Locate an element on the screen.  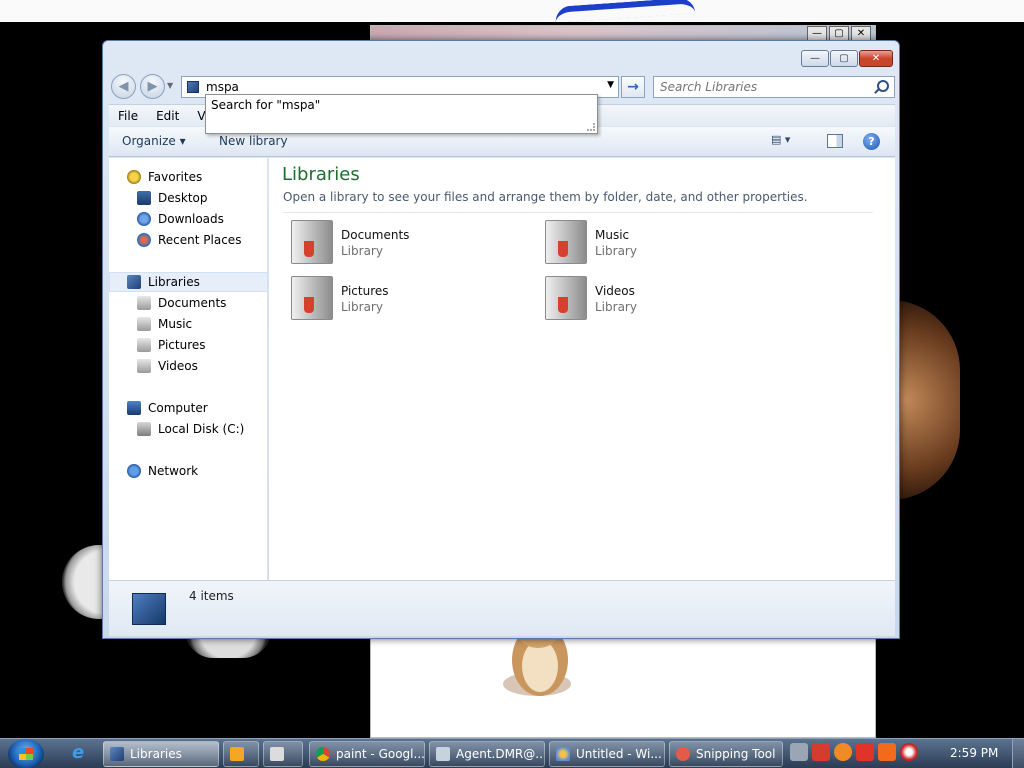
taskbar-item-media-player is located at coordinates (241, 754).